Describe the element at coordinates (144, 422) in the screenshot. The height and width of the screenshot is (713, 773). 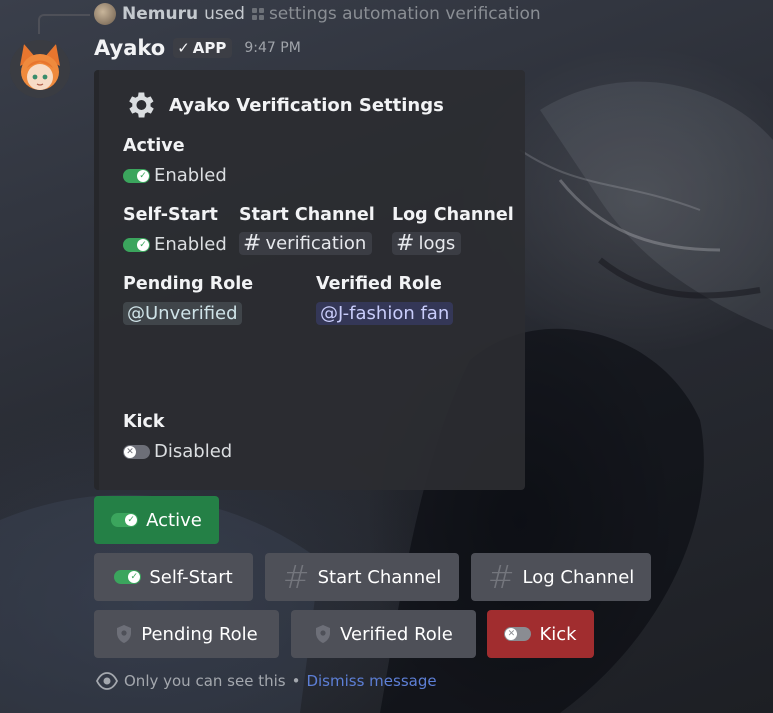
I see `field-label-kick: Kick` at that location.